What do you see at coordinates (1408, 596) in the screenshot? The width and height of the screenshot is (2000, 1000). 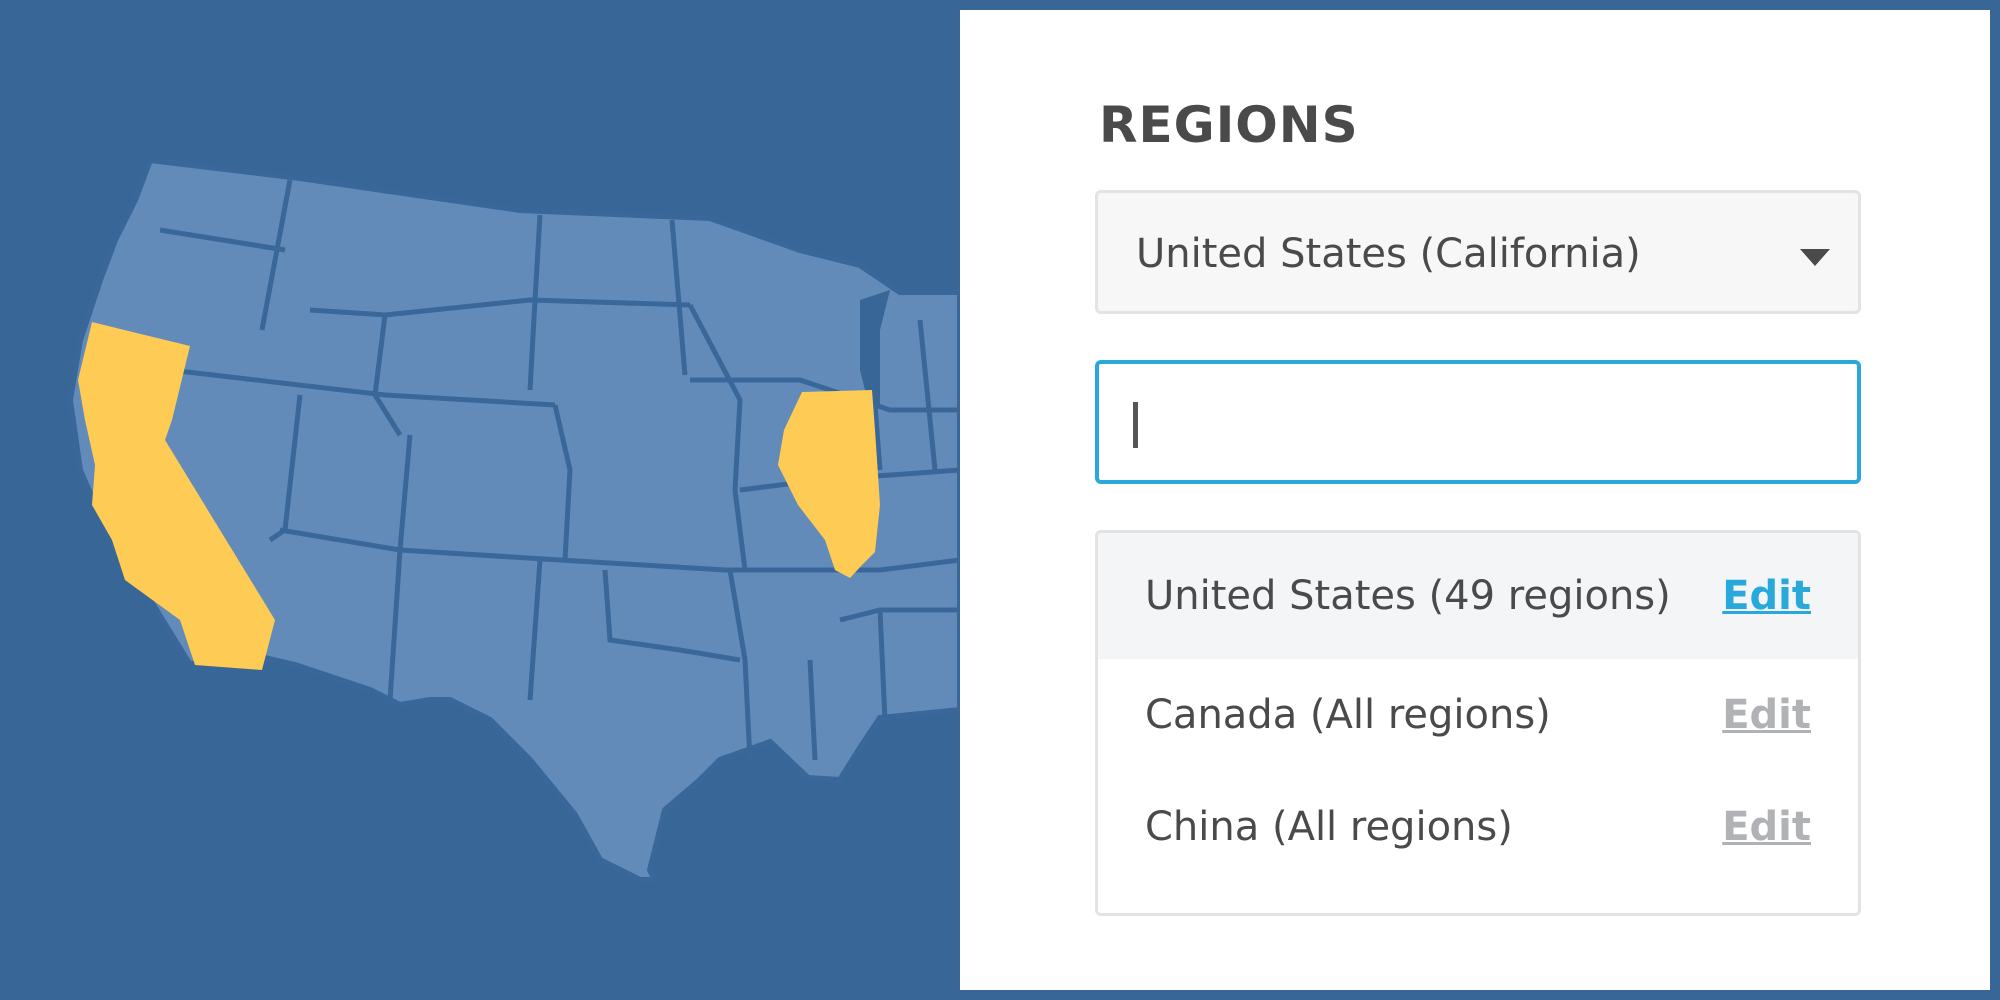 I see `region-label: United States (49 regions)` at bounding box center [1408, 596].